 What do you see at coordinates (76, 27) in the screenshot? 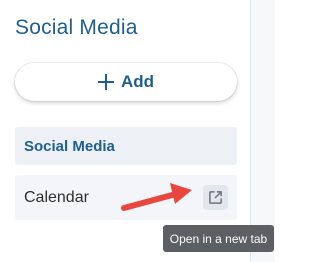
I see `panel-title: Social Media` at bounding box center [76, 27].